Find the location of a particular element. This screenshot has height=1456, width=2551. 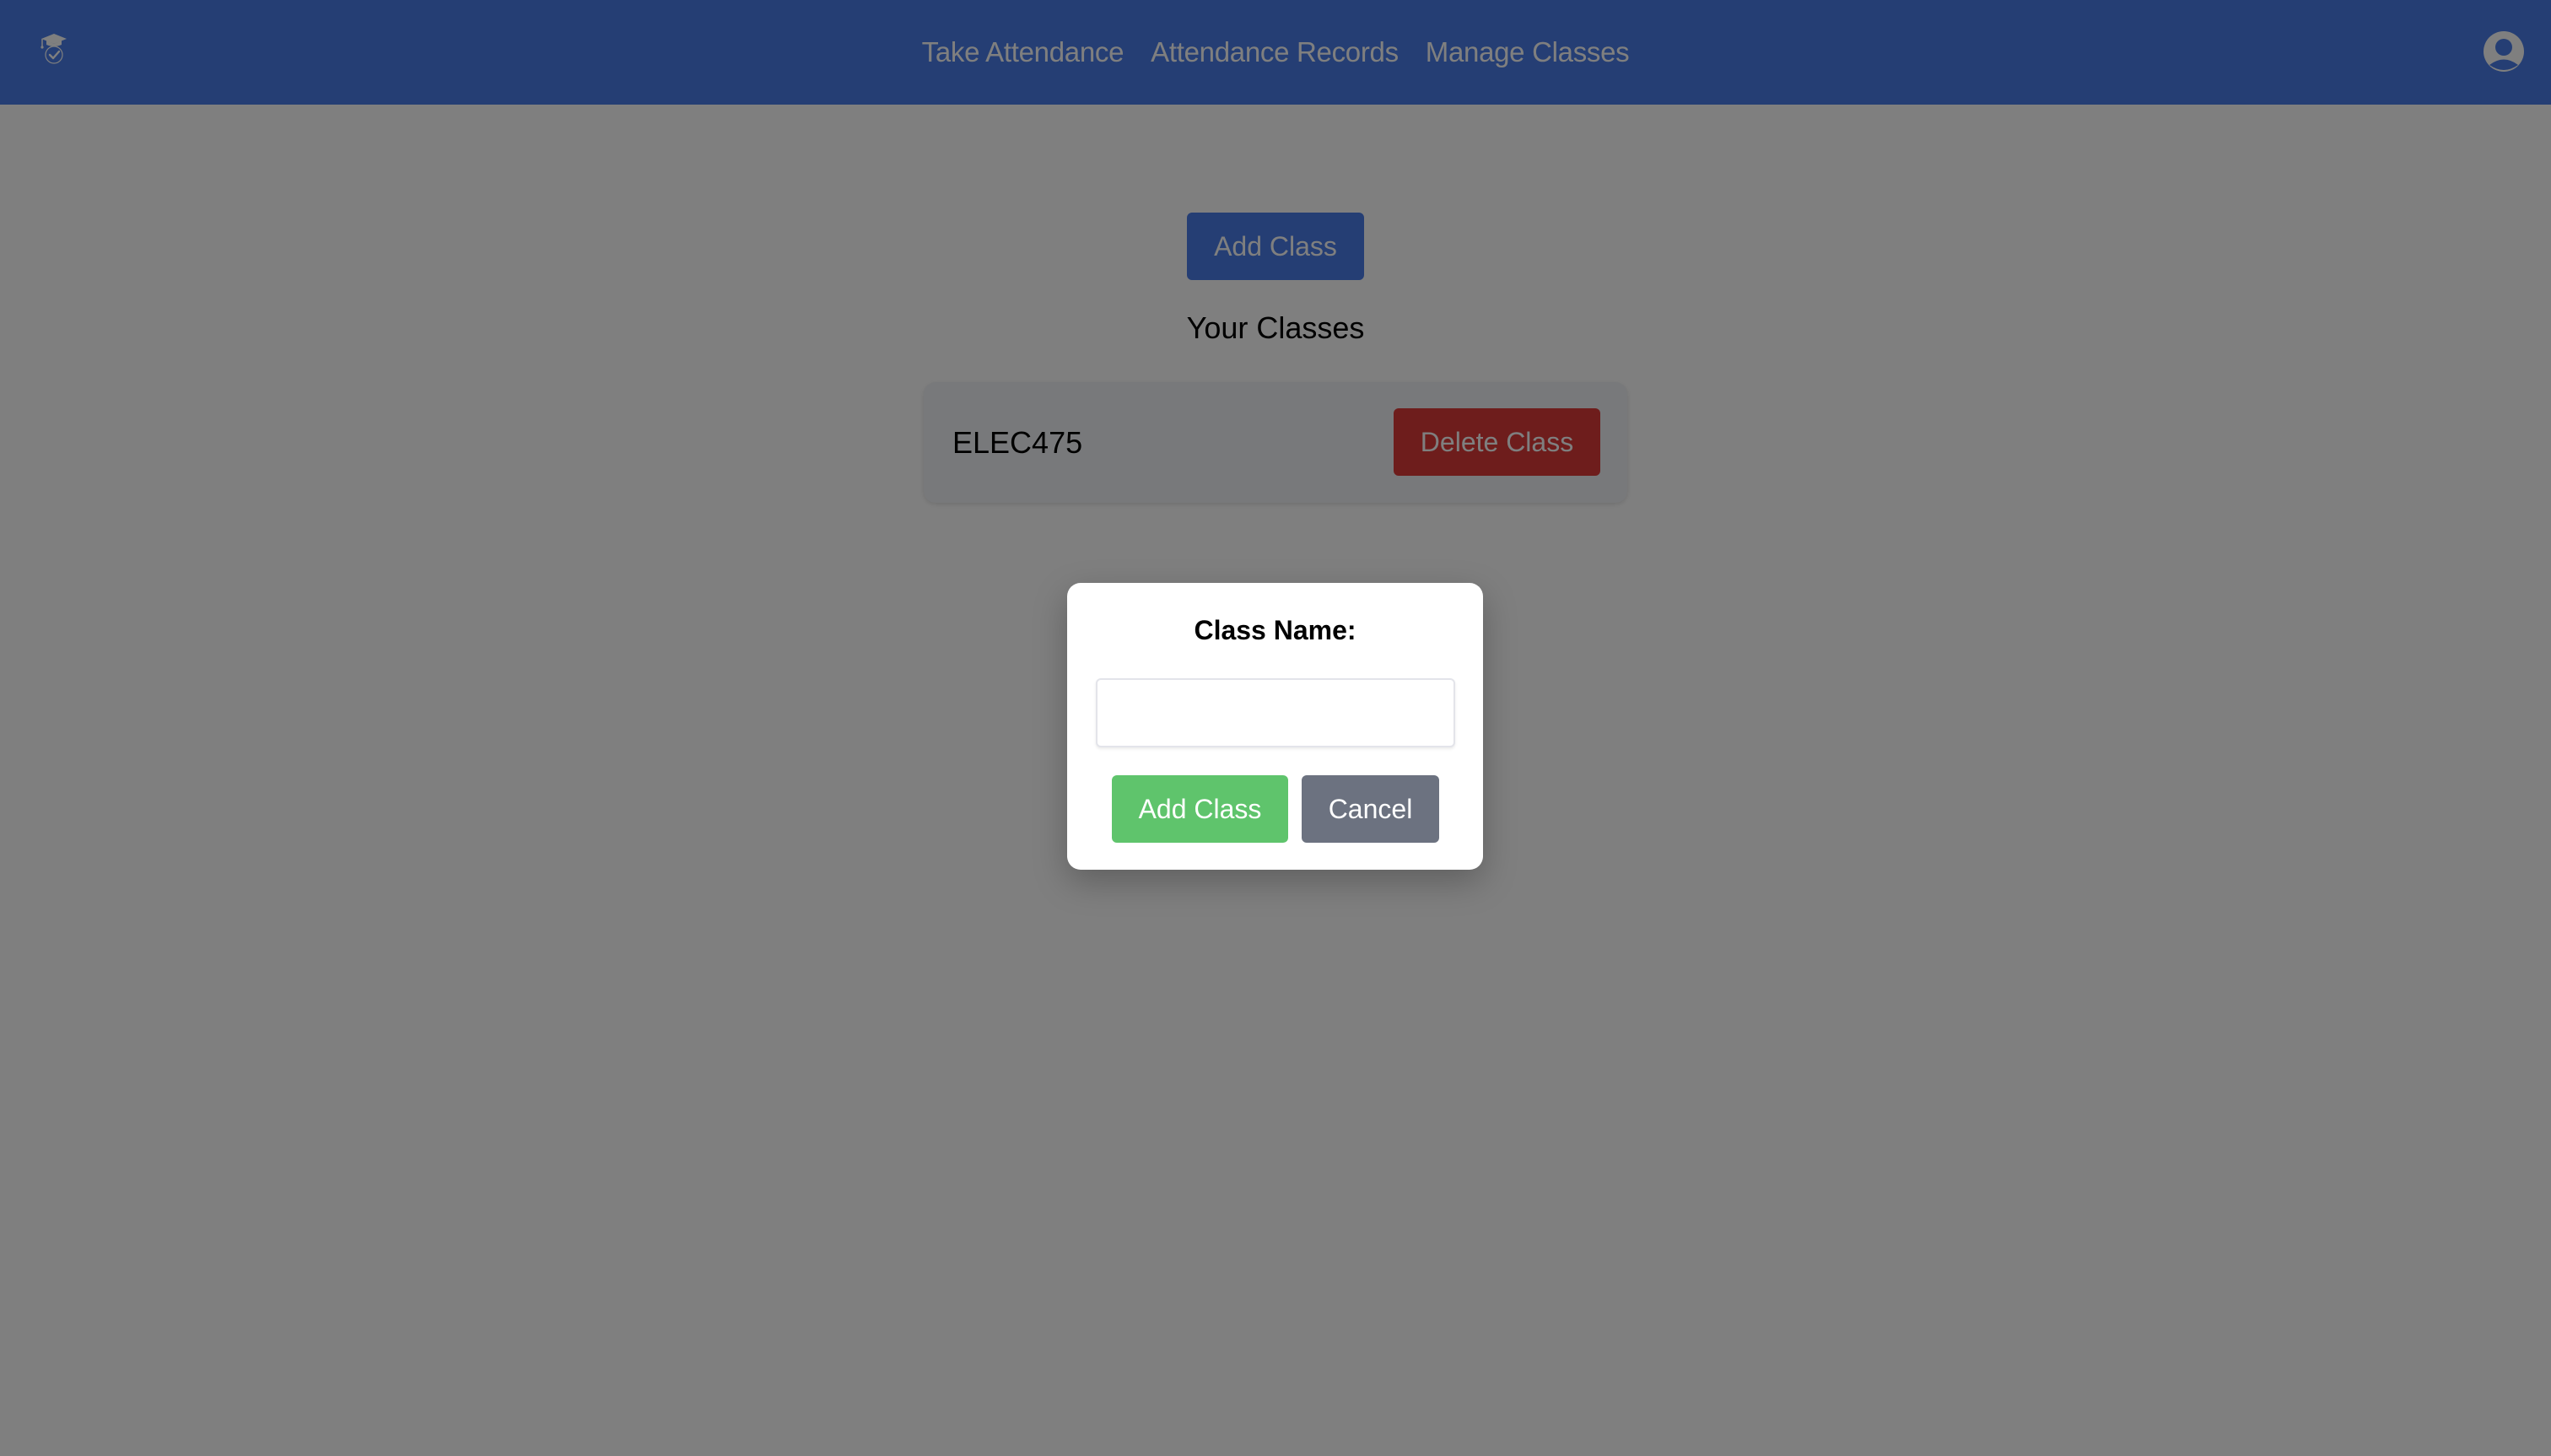

class-name-label: Class Name: is located at coordinates (1275, 630).